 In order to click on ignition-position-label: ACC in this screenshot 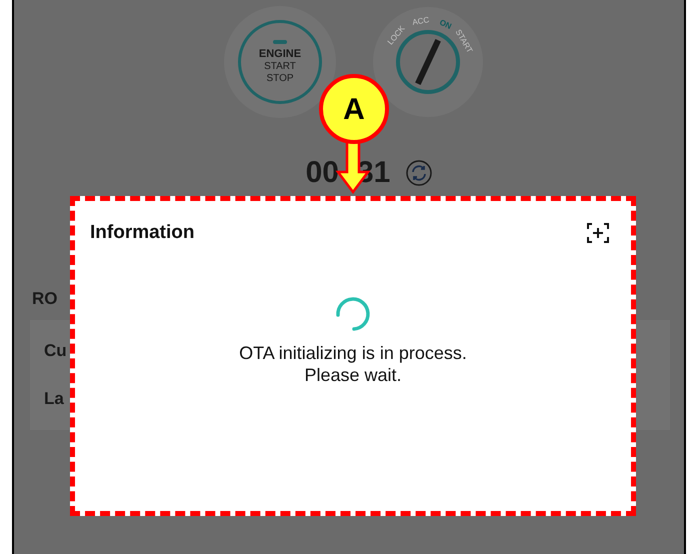, I will do `click(421, 21)`.